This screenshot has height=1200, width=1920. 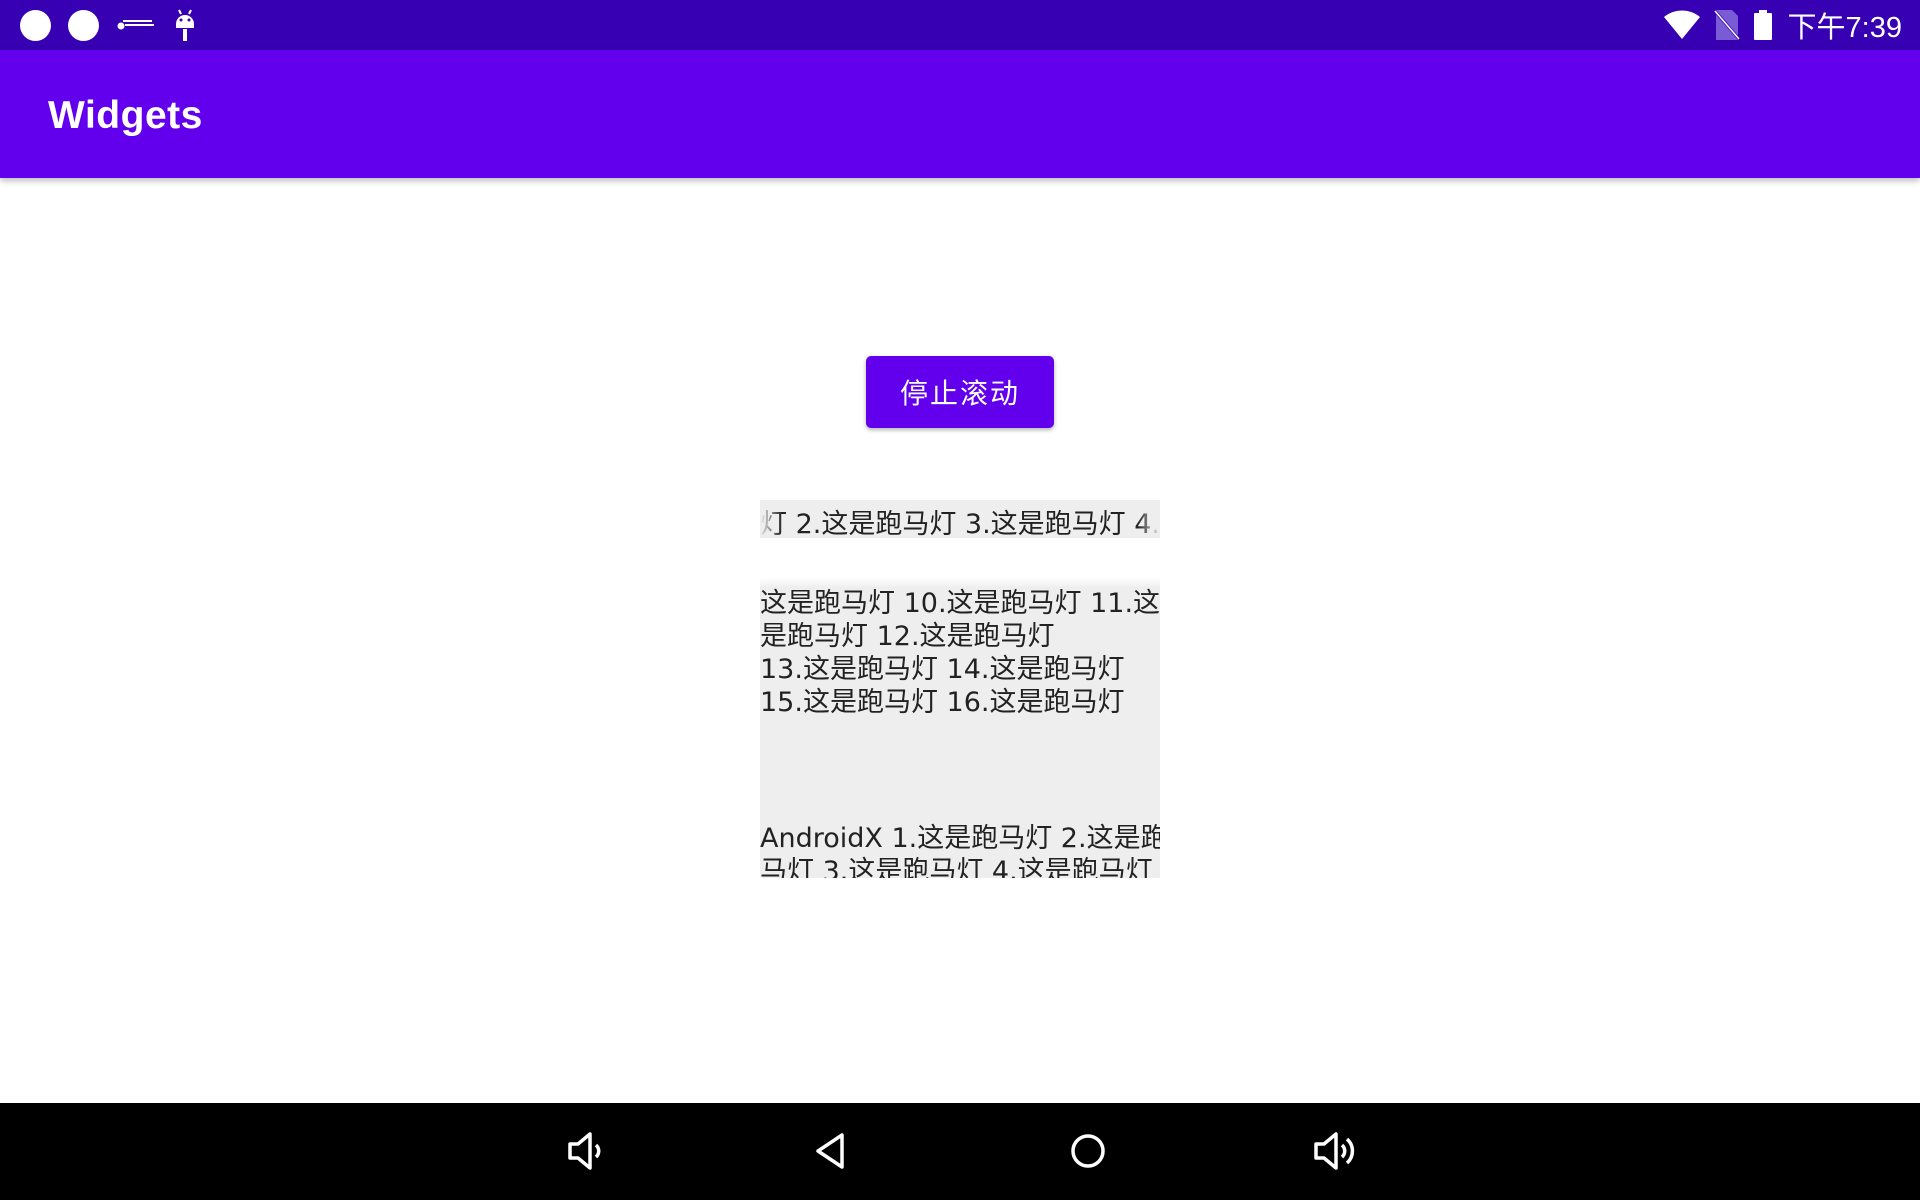 What do you see at coordinates (960, 25) in the screenshot?
I see `status-bar: 下午7:39` at bounding box center [960, 25].